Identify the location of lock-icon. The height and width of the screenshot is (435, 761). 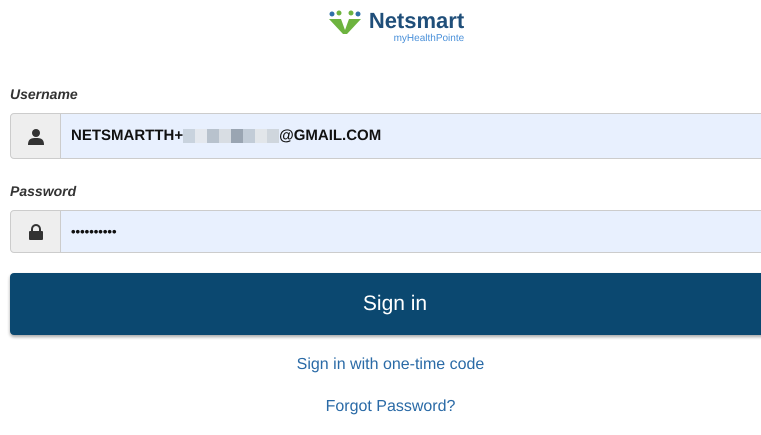
(35, 232).